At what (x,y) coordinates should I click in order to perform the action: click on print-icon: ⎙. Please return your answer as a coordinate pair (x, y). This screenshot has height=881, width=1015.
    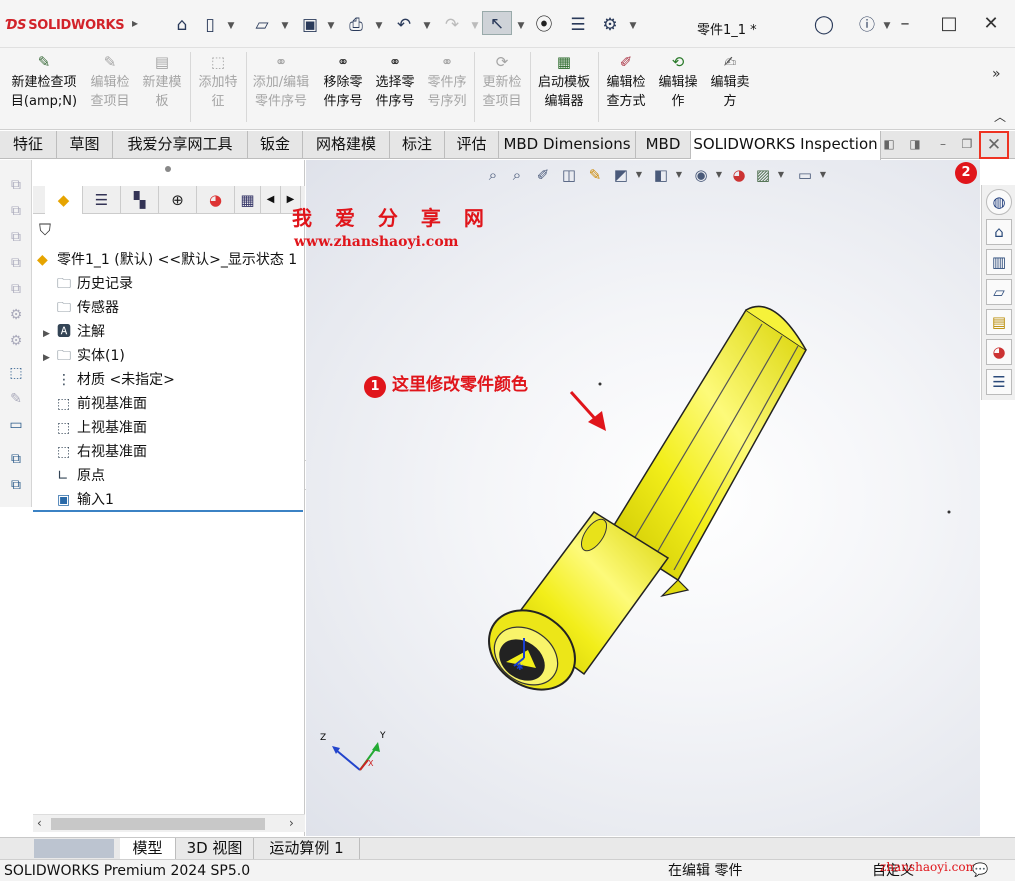
    Looking at the image, I should click on (356, 25).